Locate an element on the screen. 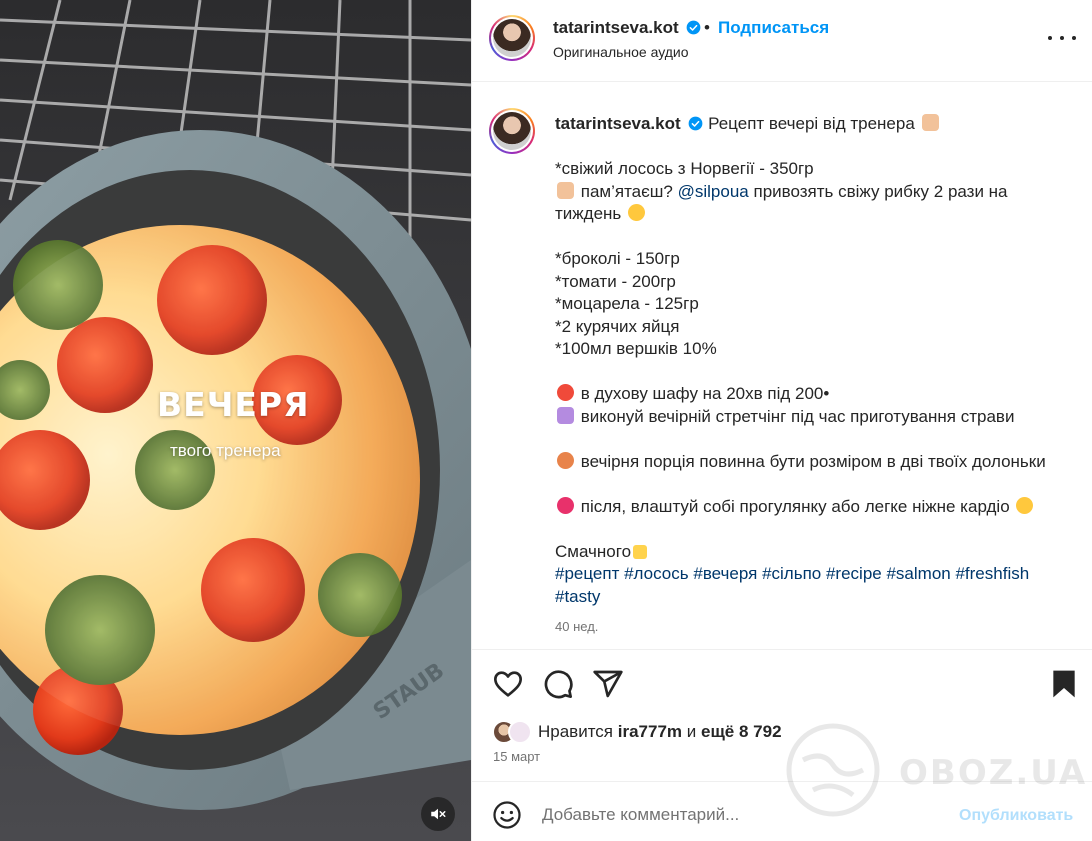  caption-closing: Смачного is located at coordinates (593, 551).